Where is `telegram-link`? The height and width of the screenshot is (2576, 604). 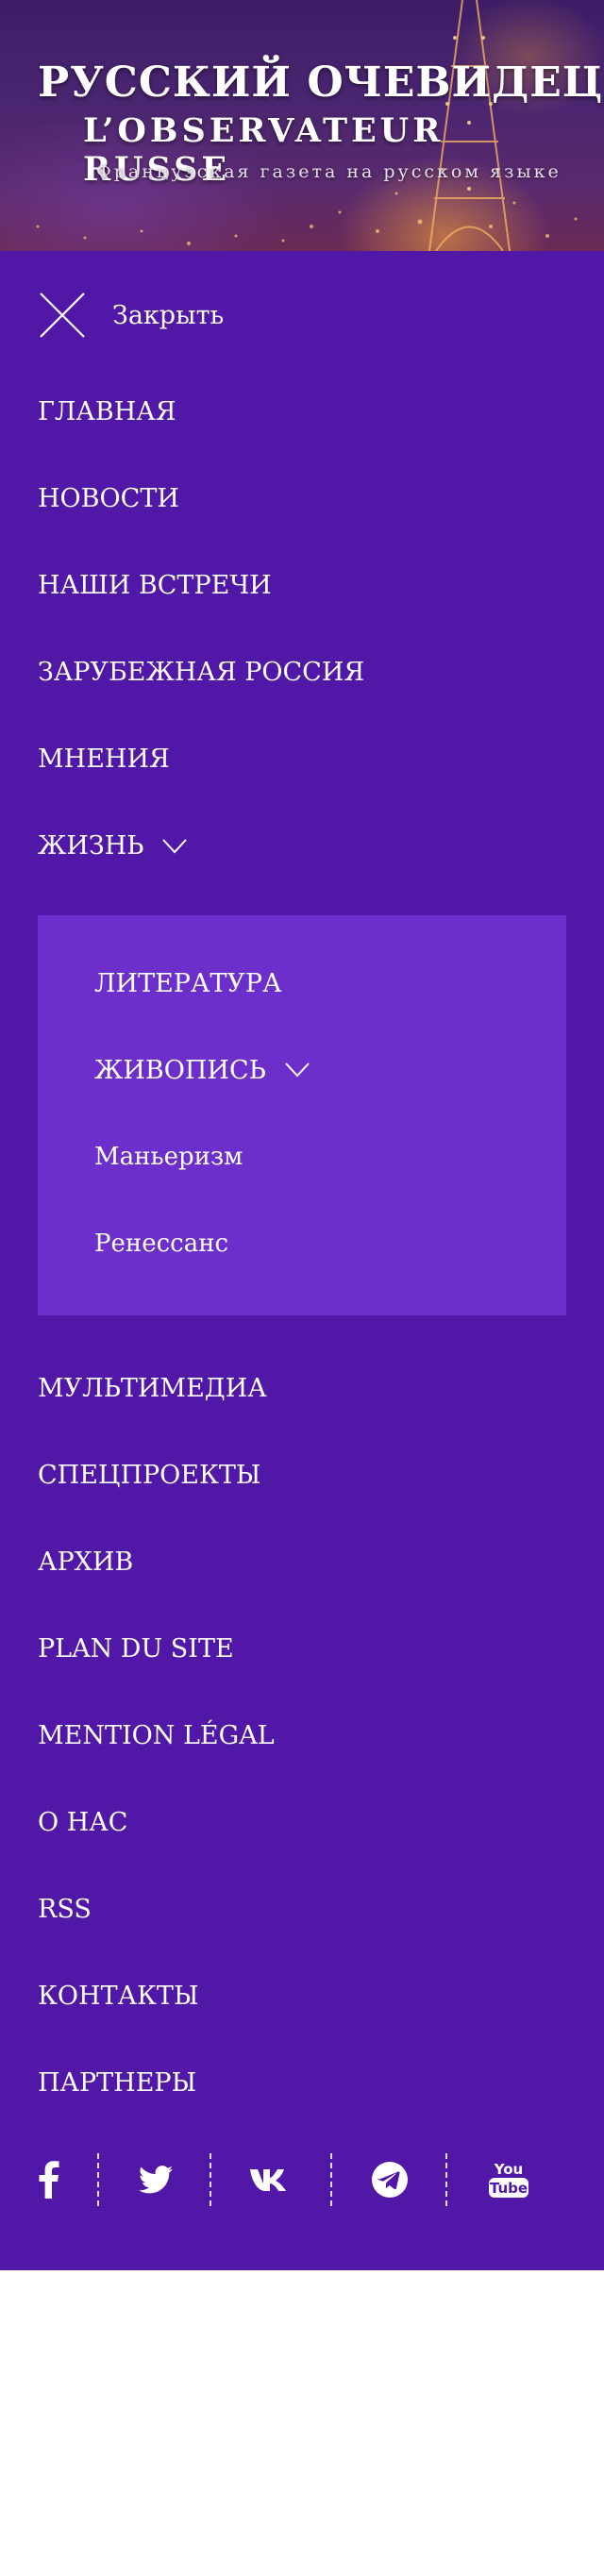
telegram-link is located at coordinates (389, 2179).